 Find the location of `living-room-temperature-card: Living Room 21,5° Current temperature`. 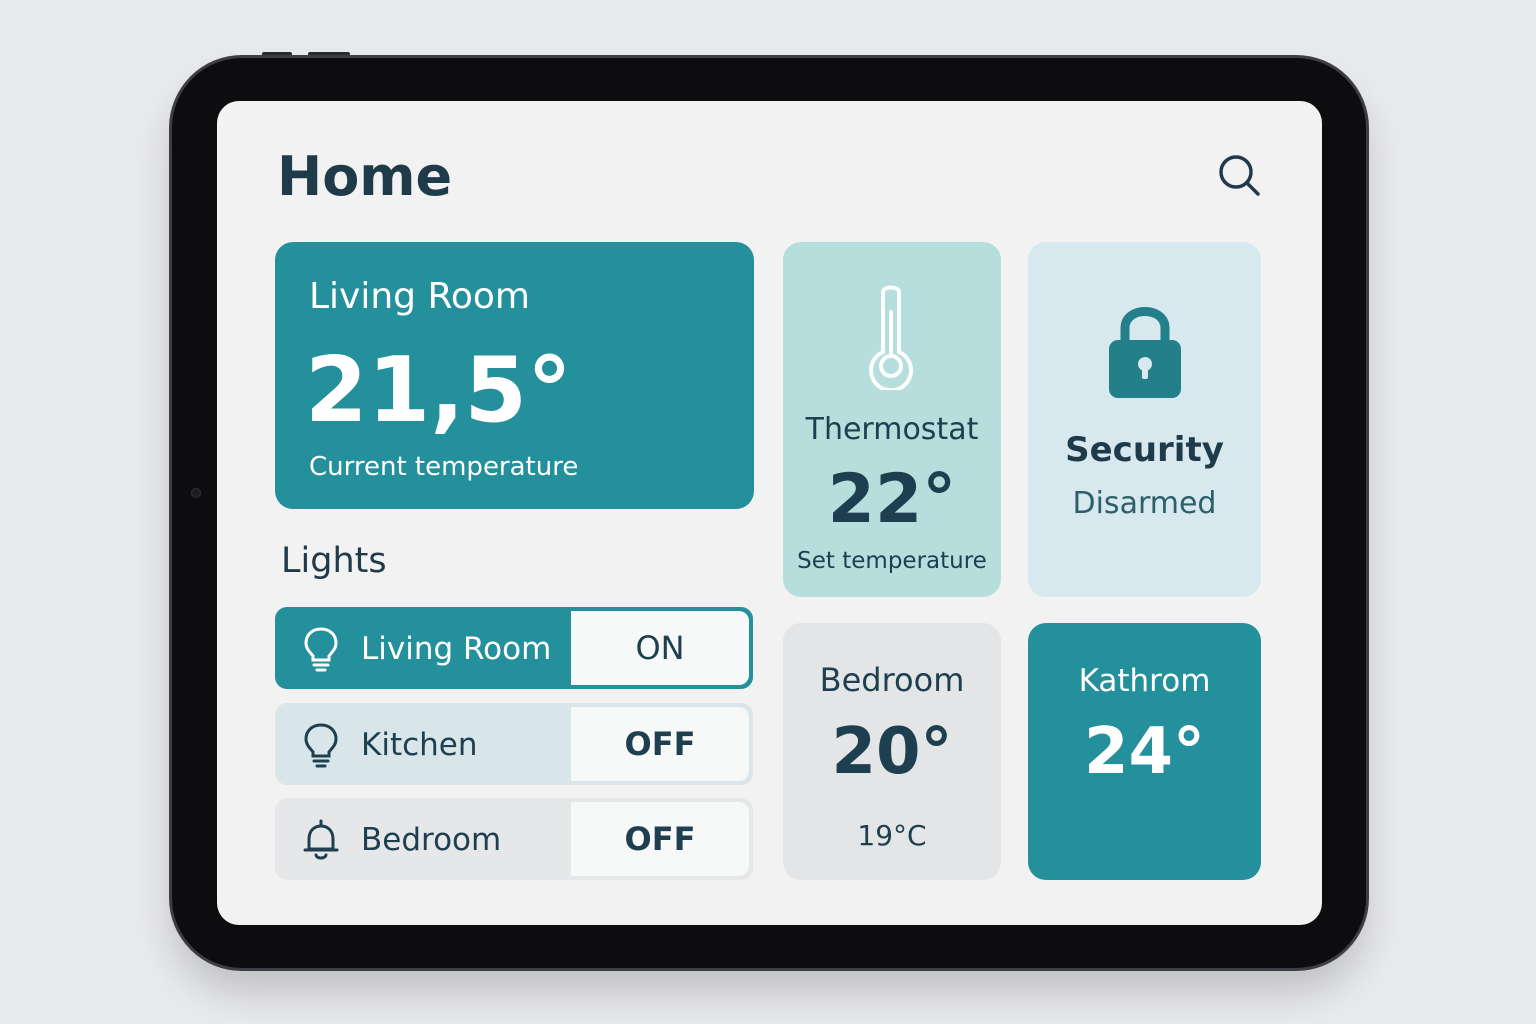

living-room-temperature-card: Living Room 21,5° Current temperature is located at coordinates (514, 375).